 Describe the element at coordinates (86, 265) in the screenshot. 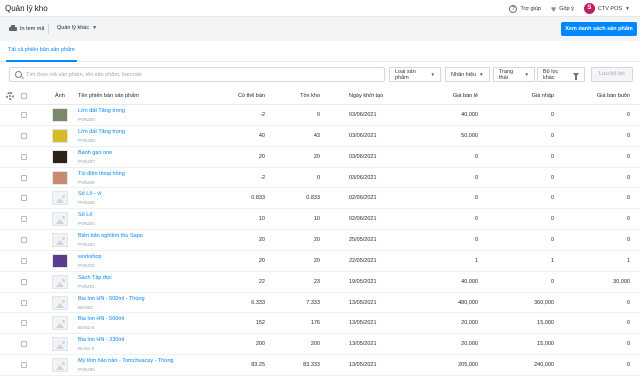

I see `variant-sku: PVN202` at that location.